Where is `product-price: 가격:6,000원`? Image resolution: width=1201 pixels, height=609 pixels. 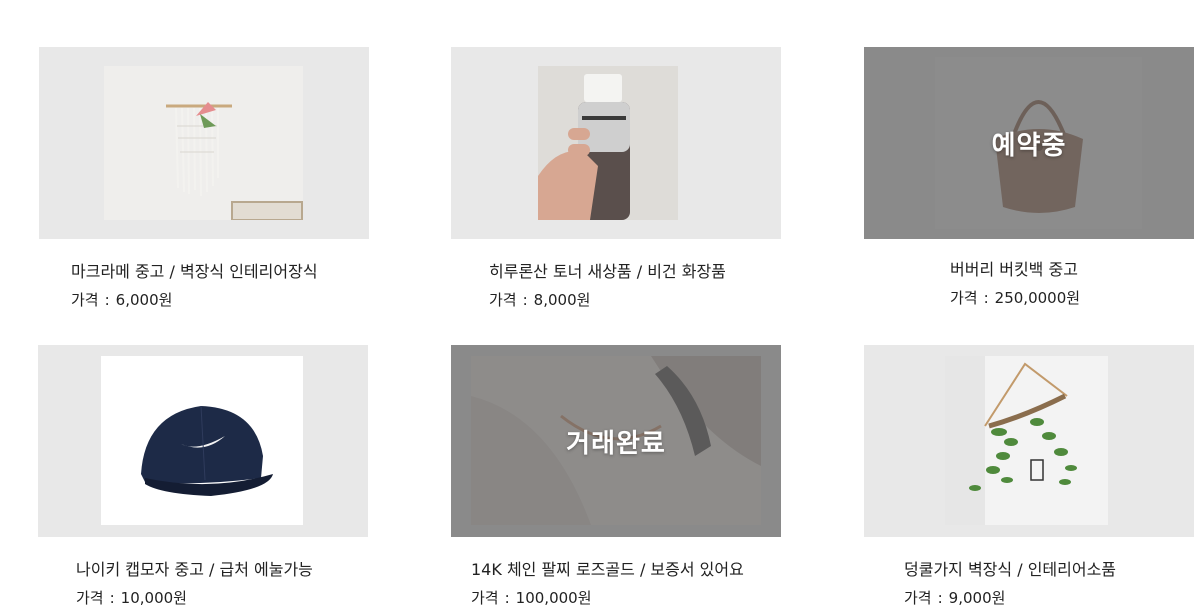
product-price: 가격:6,000원 is located at coordinates (122, 300).